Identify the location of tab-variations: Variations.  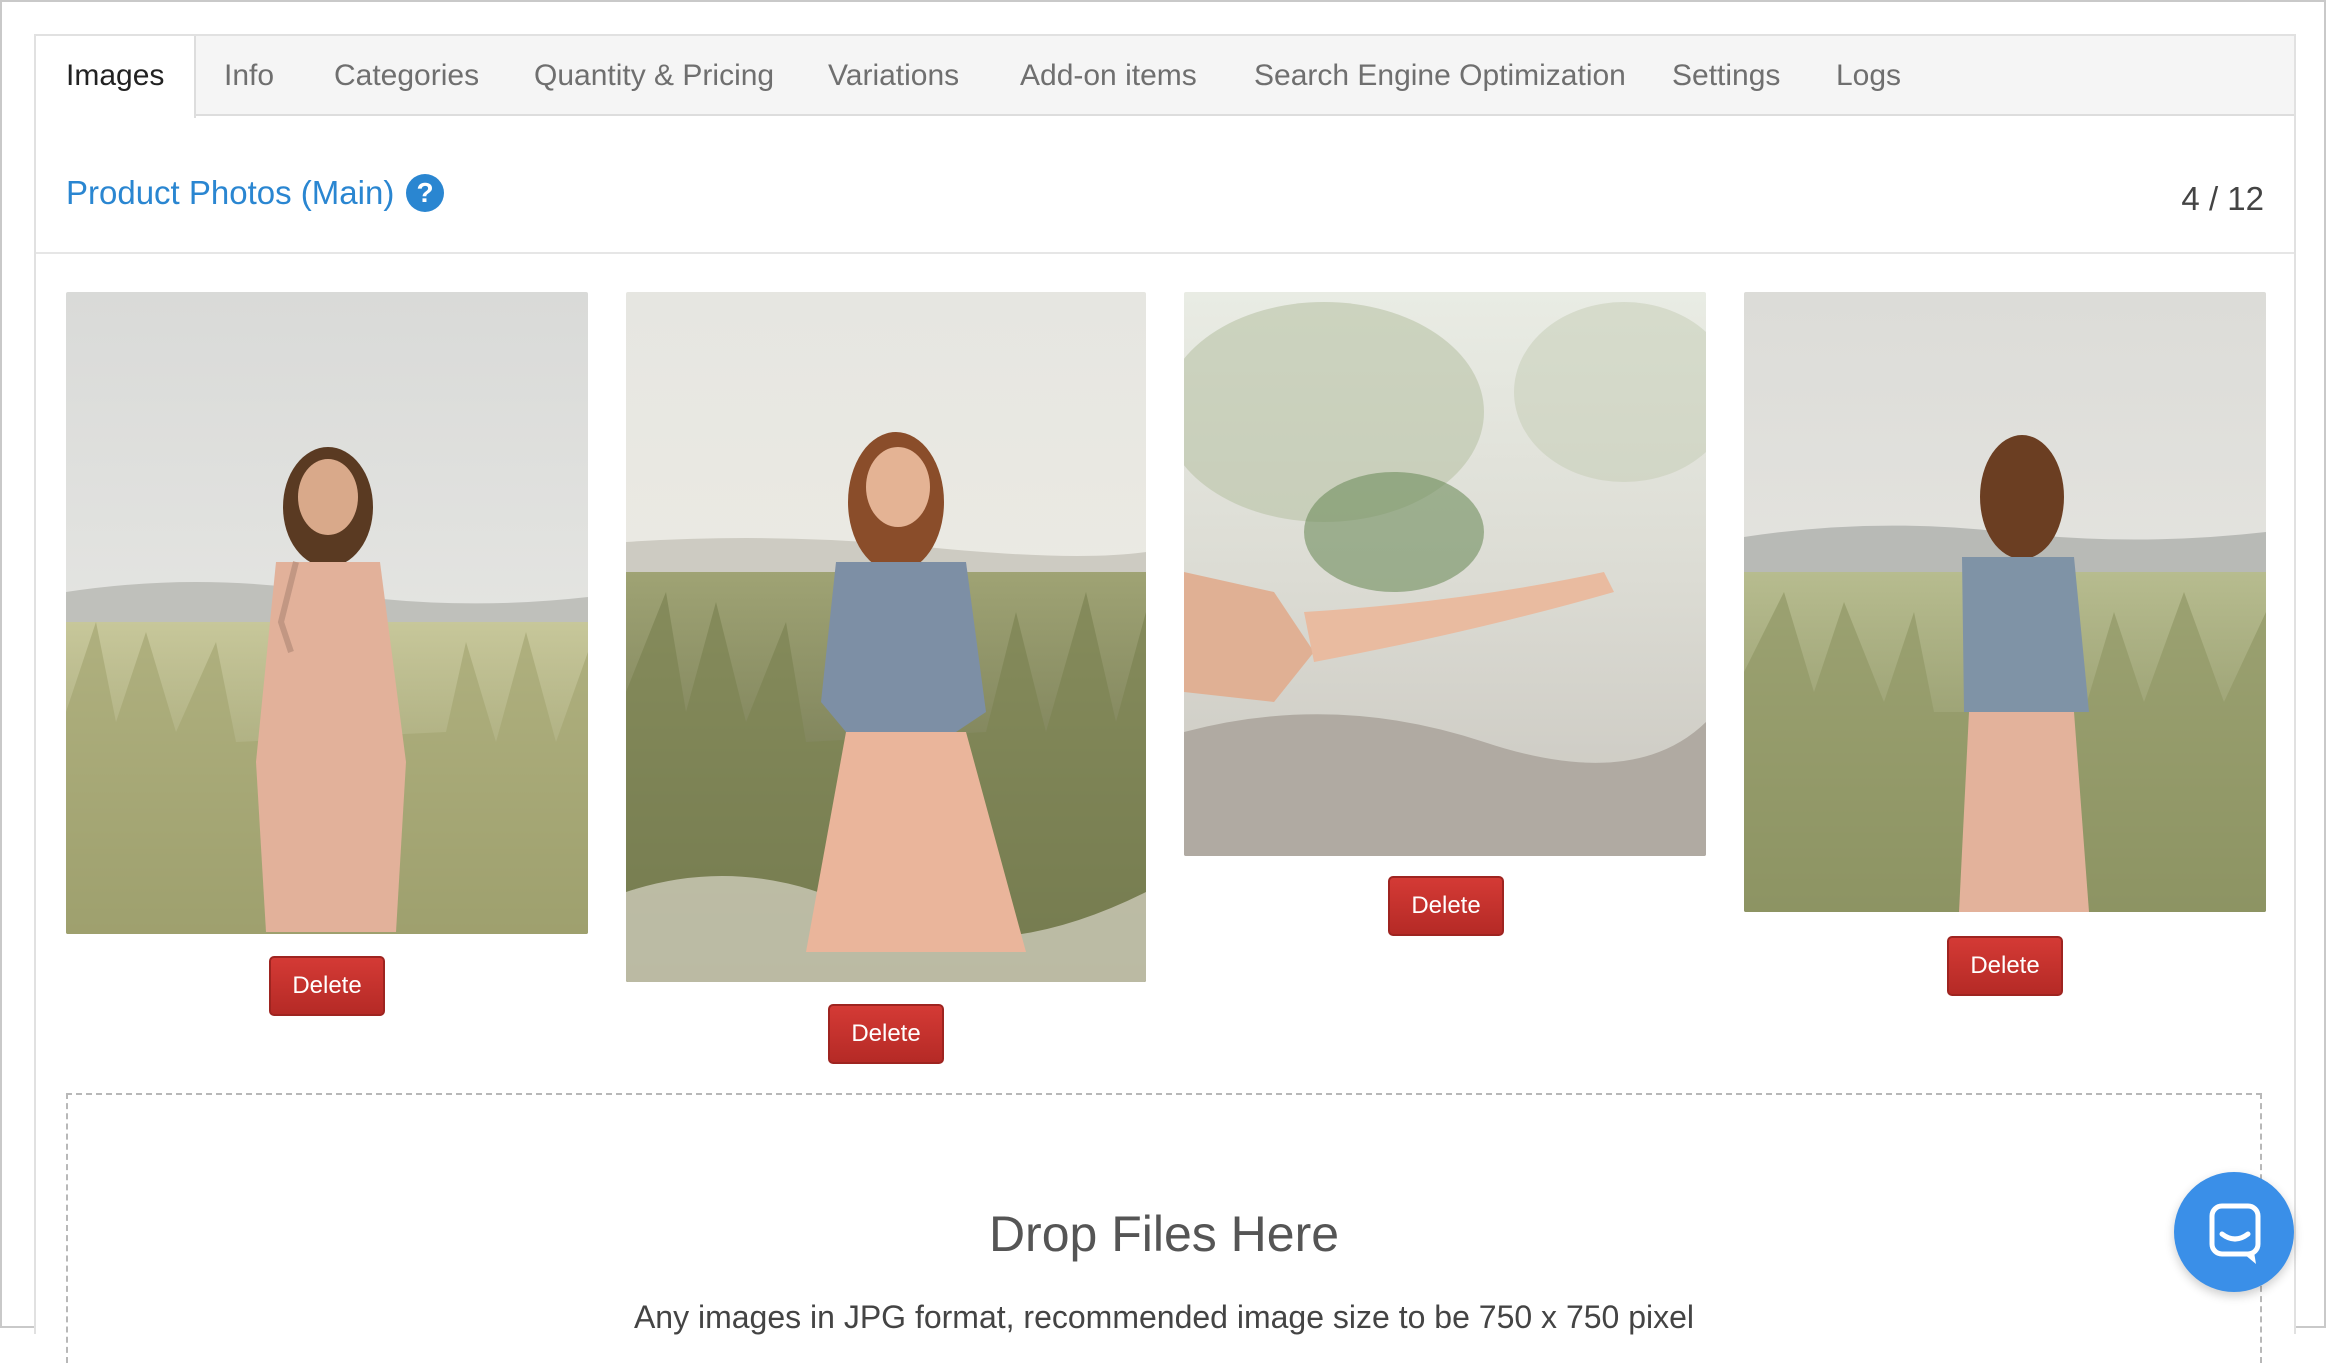
(893, 76).